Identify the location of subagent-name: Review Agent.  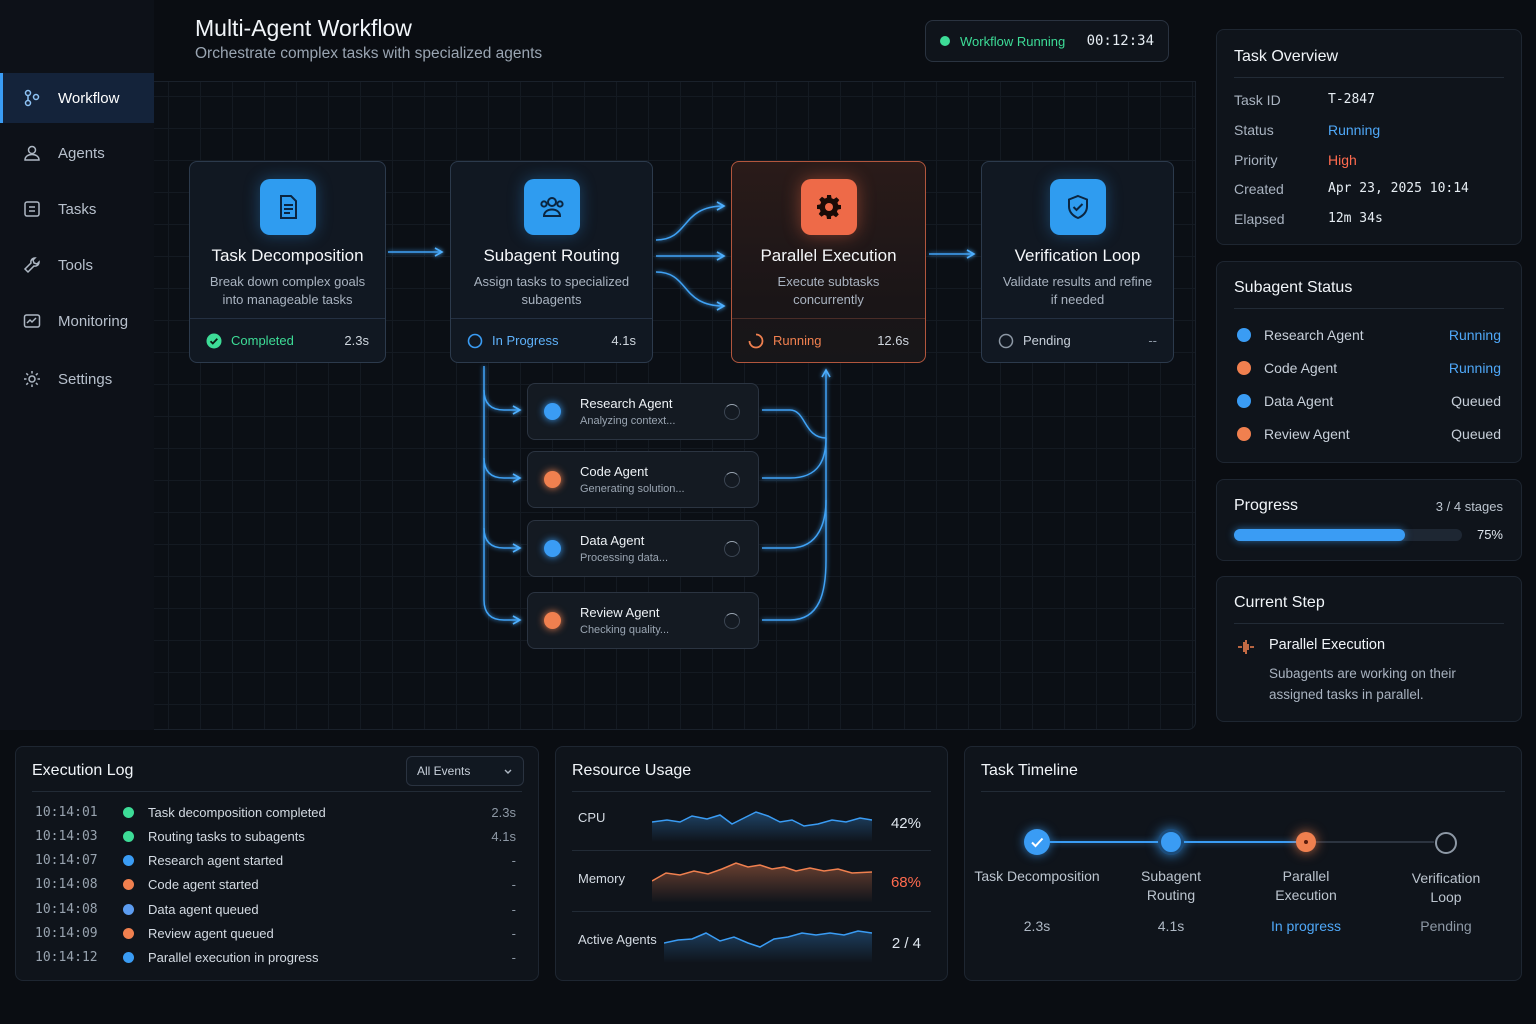
(1307, 434).